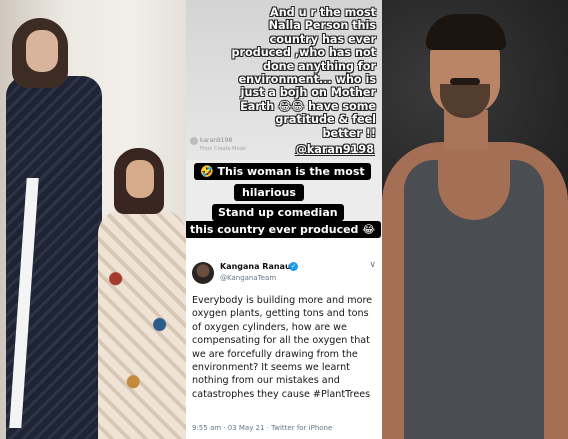 The width and height of the screenshot is (568, 439). I want to click on person-hair, so click(466, 32).